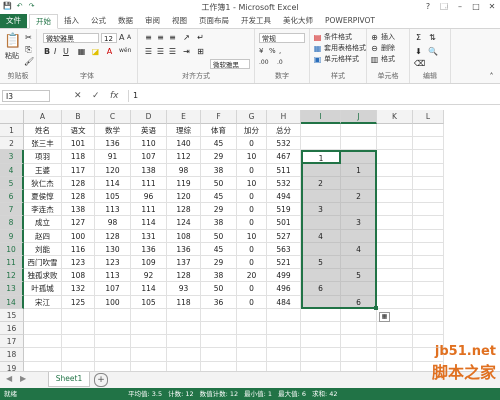 Image resolution: width=500 pixels, height=400 pixels. Describe the element at coordinates (321, 329) in the screenshot. I see `cell-i16` at that location.